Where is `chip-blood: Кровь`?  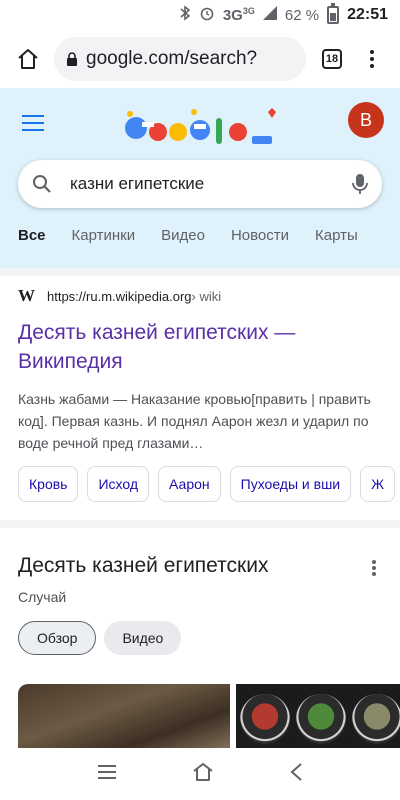 chip-blood: Кровь is located at coordinates (48, 484).